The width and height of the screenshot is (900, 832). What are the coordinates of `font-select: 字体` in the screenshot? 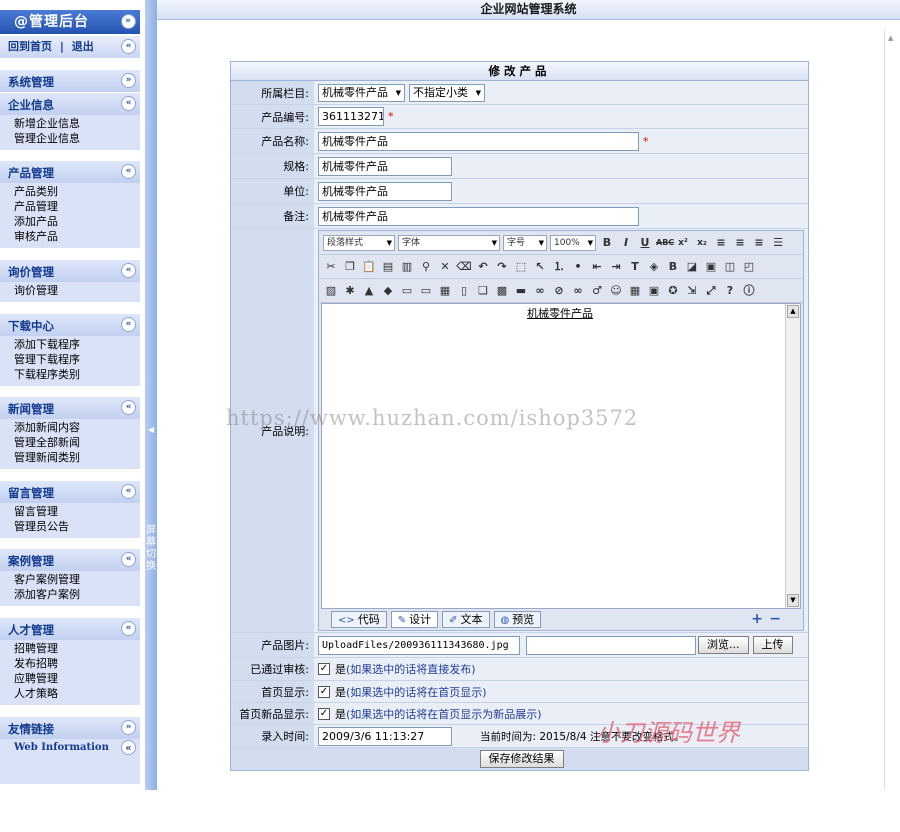 It's located at (449, 242).